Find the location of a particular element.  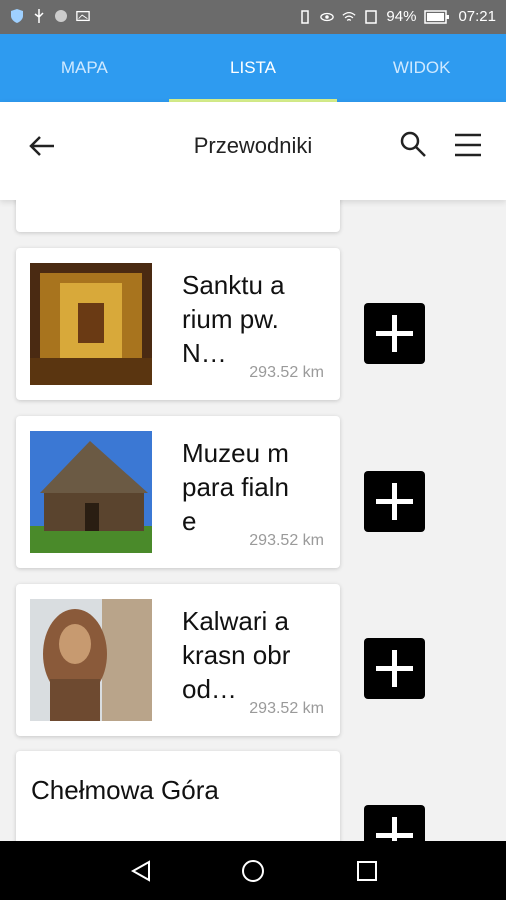

list-item is located at coordinates (178, 216).